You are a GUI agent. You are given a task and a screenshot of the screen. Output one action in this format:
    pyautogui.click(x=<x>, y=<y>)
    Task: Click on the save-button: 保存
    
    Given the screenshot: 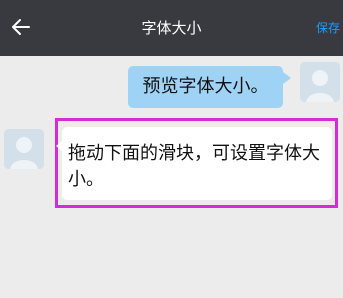 What is the action you would take?
    pyautogui.click(x=328, y=28)
    